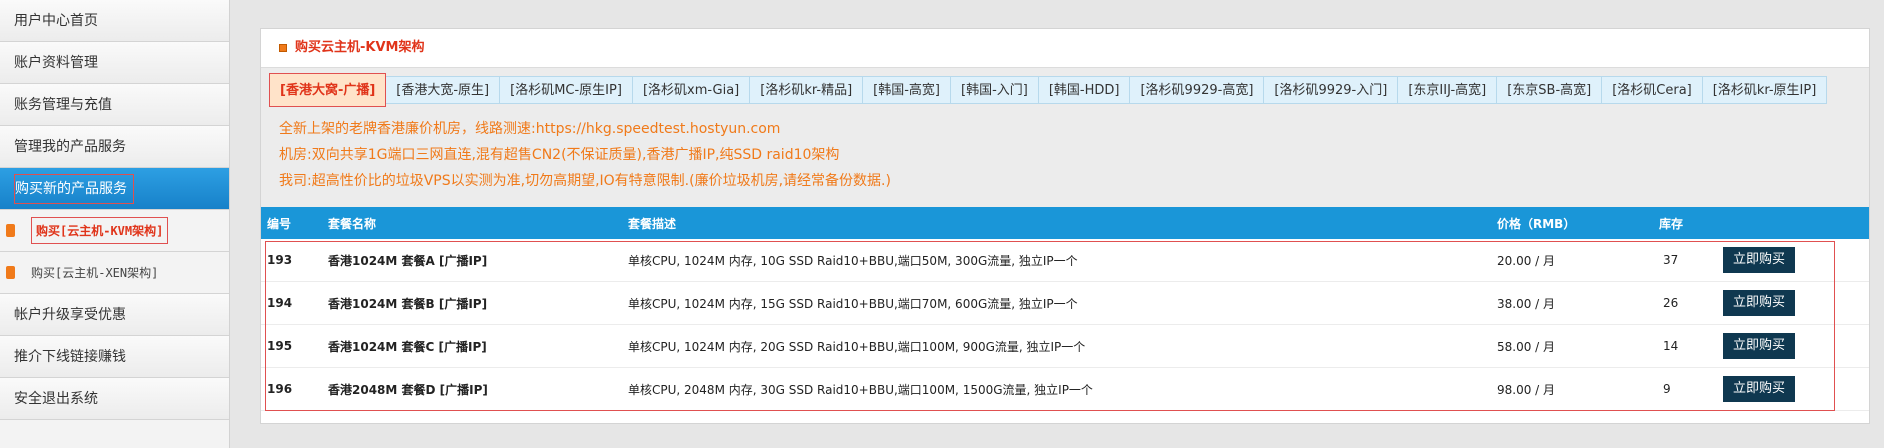 Image resolution: width=1884 pixels, height=448 pixels. I want to click on sidebar-subitem-buy-kvm: 购买[云主机-KVM架构], so click(114, 231).